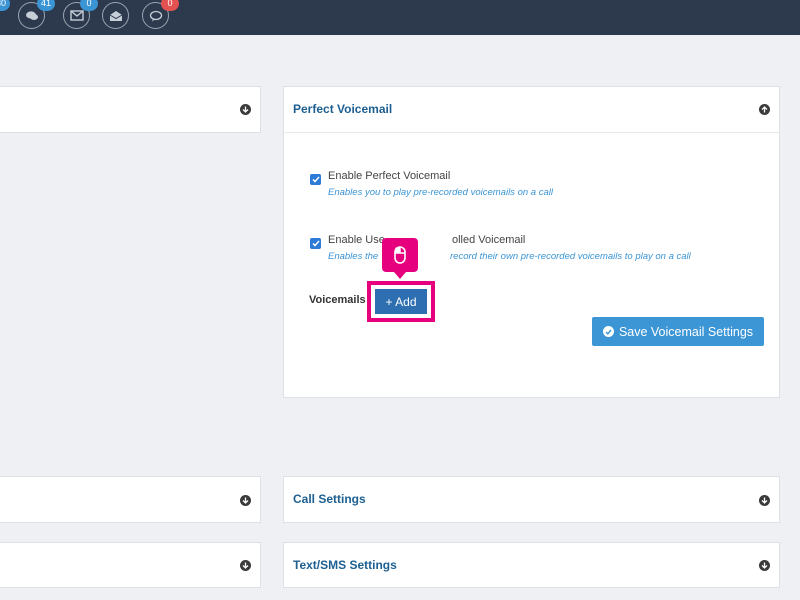 This screenshot has height=600, width=800. I want to click on add-voicemail-button: + Add, so click(401, 301).